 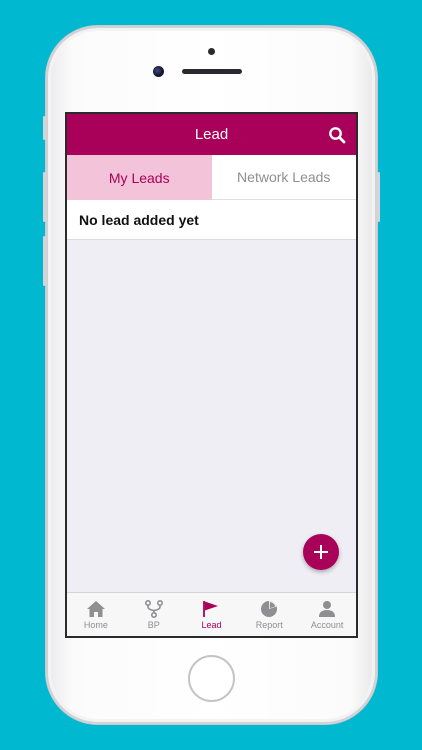 I want to click on mute-switch, so click(x=44, y=128).